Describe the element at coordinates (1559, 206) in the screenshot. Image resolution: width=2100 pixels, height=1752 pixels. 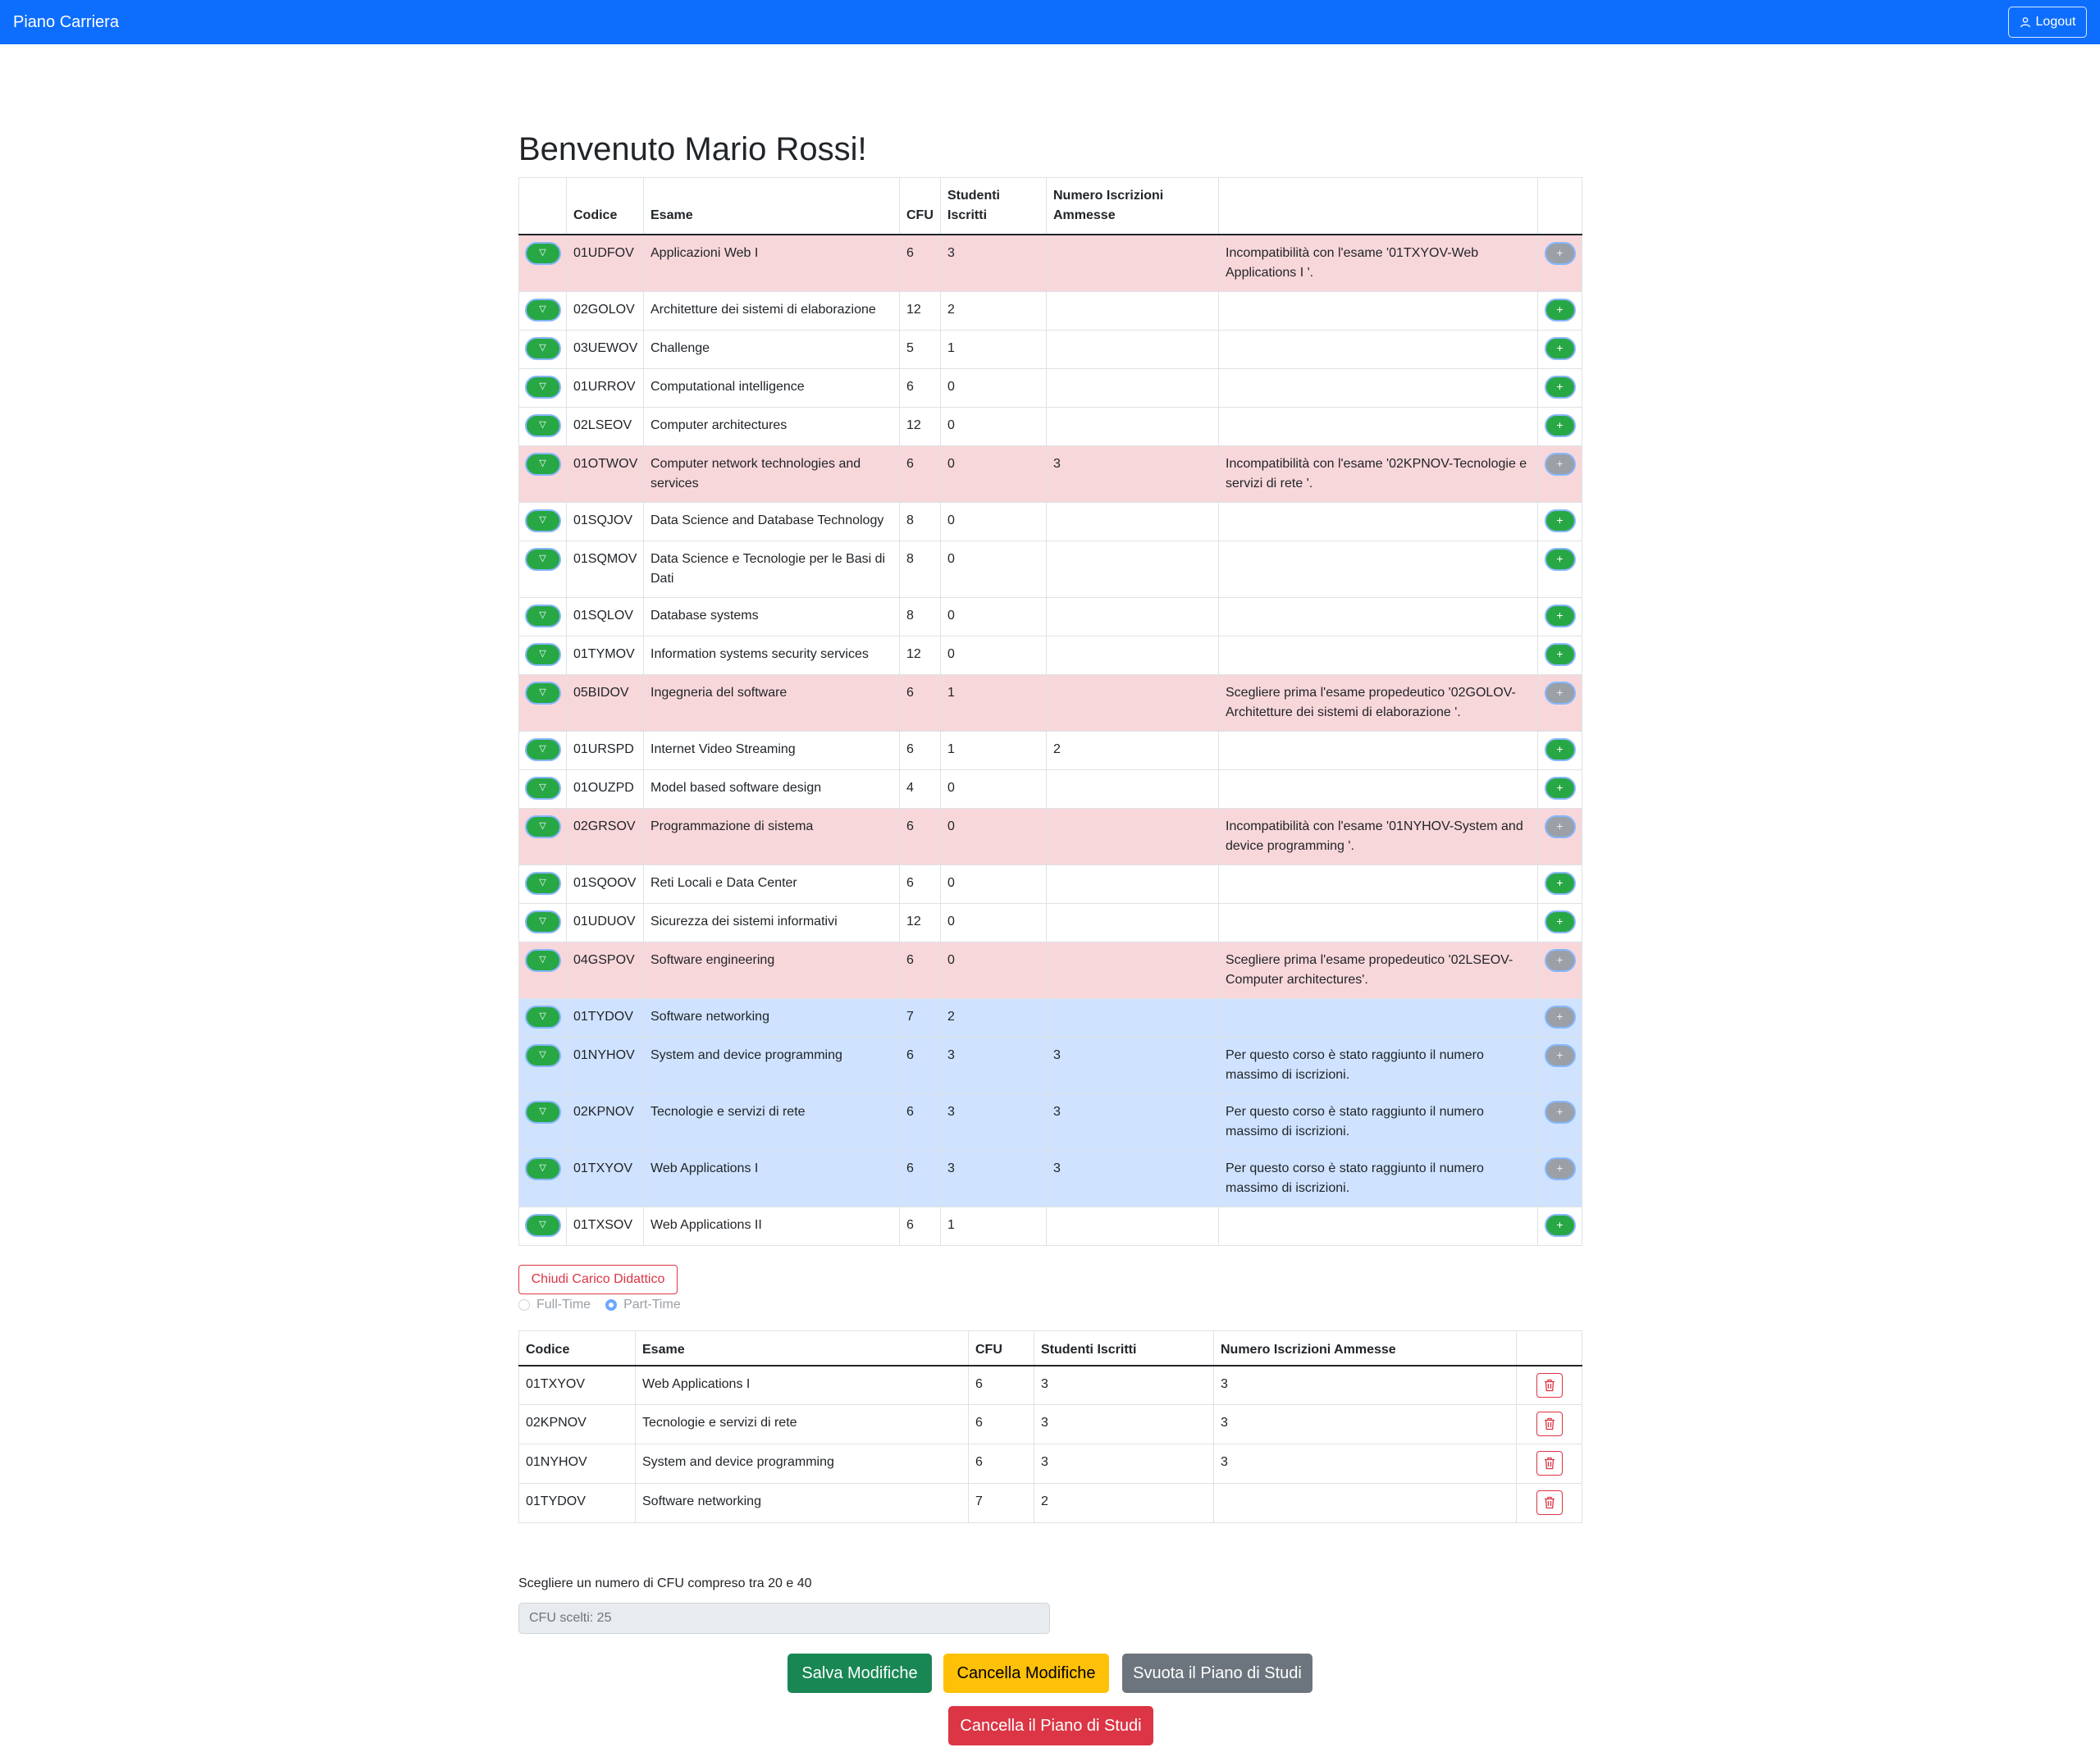
I see `header-add` at that location.